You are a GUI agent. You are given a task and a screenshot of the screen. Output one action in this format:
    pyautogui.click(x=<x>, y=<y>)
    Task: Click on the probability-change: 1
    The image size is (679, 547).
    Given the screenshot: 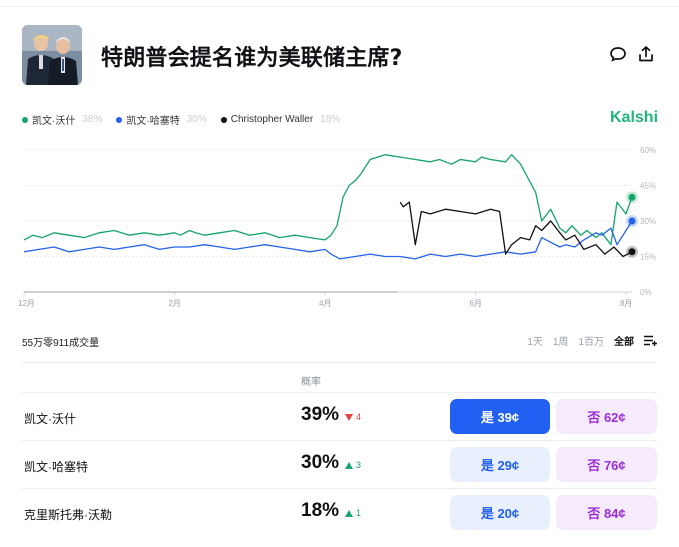 What is the action you would take?
    pyautogui.click(x=353, y=513)
    